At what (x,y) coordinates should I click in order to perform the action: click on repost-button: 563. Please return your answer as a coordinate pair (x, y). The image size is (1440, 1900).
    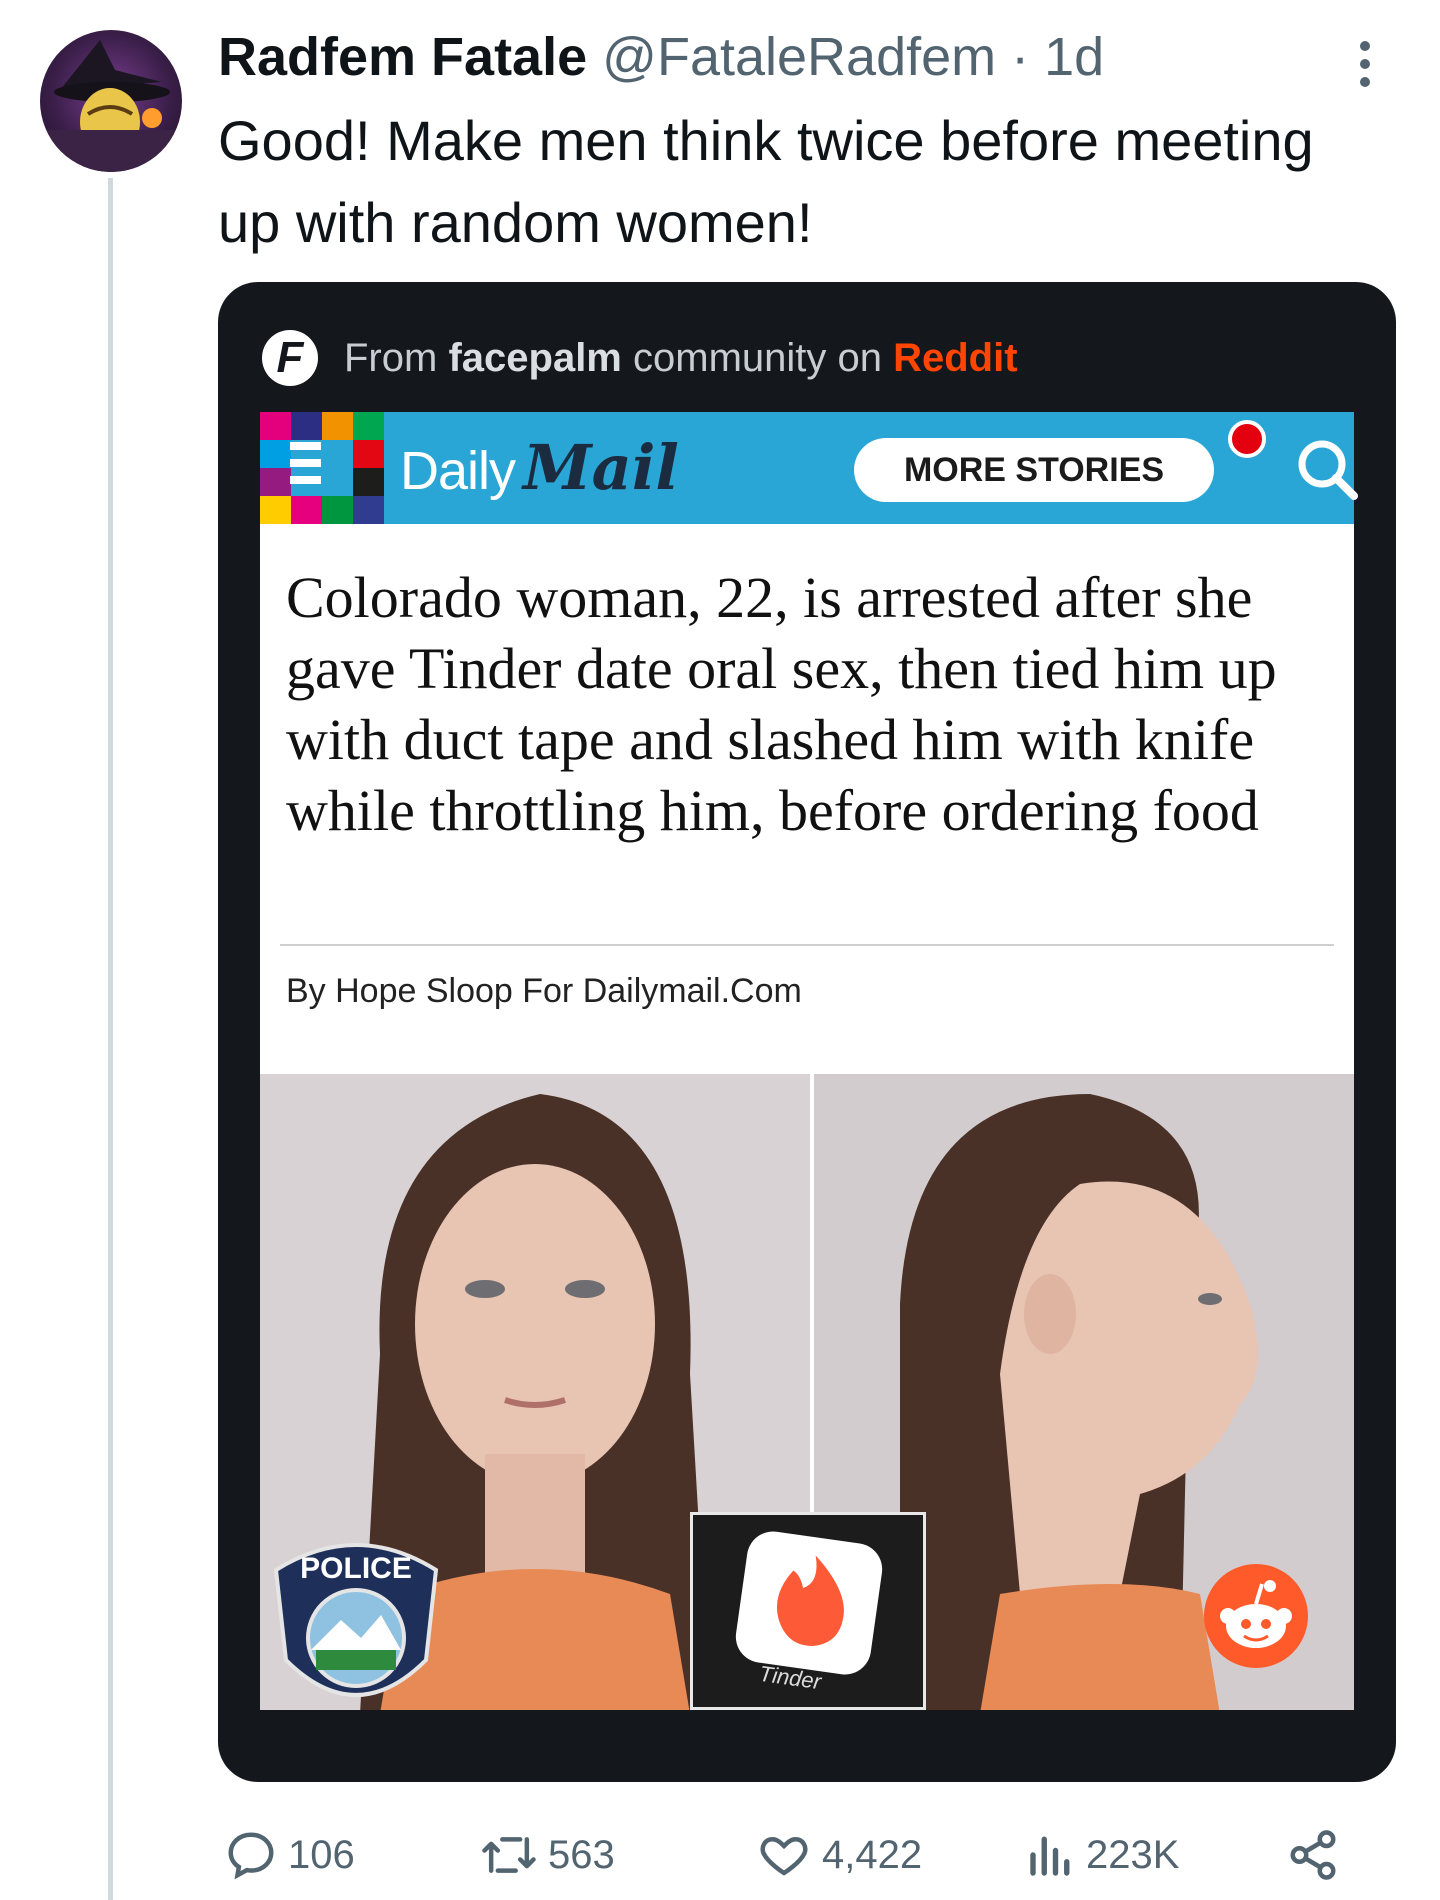
    Looking at the image, I should click on (547, 1855).